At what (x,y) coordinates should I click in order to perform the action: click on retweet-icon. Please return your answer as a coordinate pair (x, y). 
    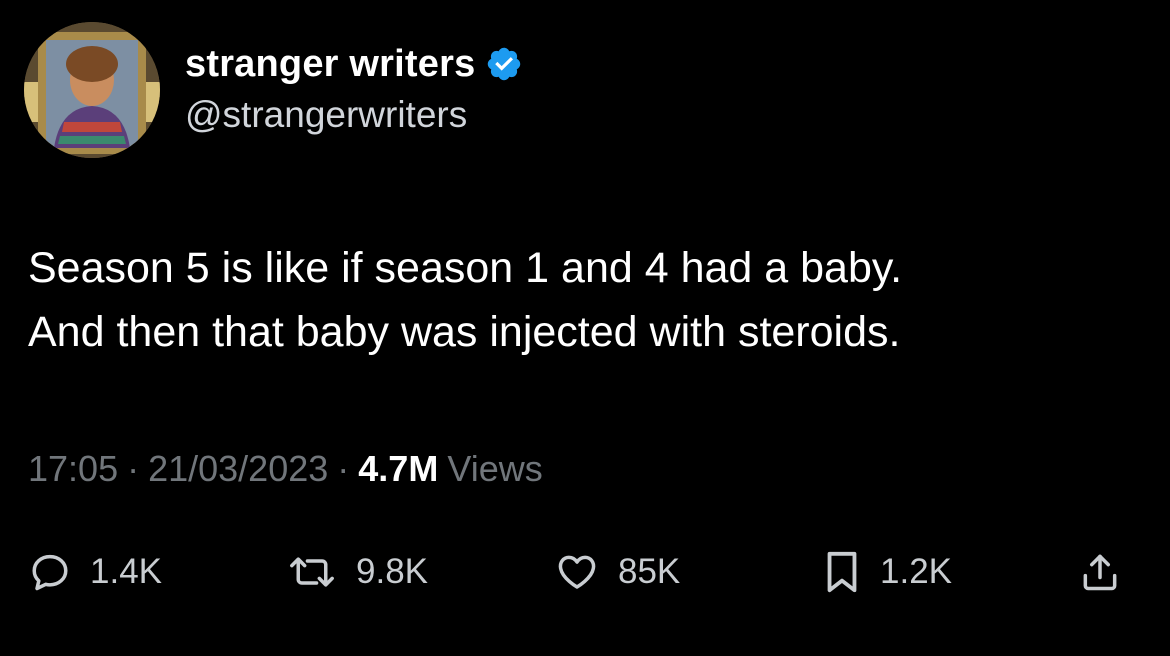
    Looking at the image, I should click on (312, 572).